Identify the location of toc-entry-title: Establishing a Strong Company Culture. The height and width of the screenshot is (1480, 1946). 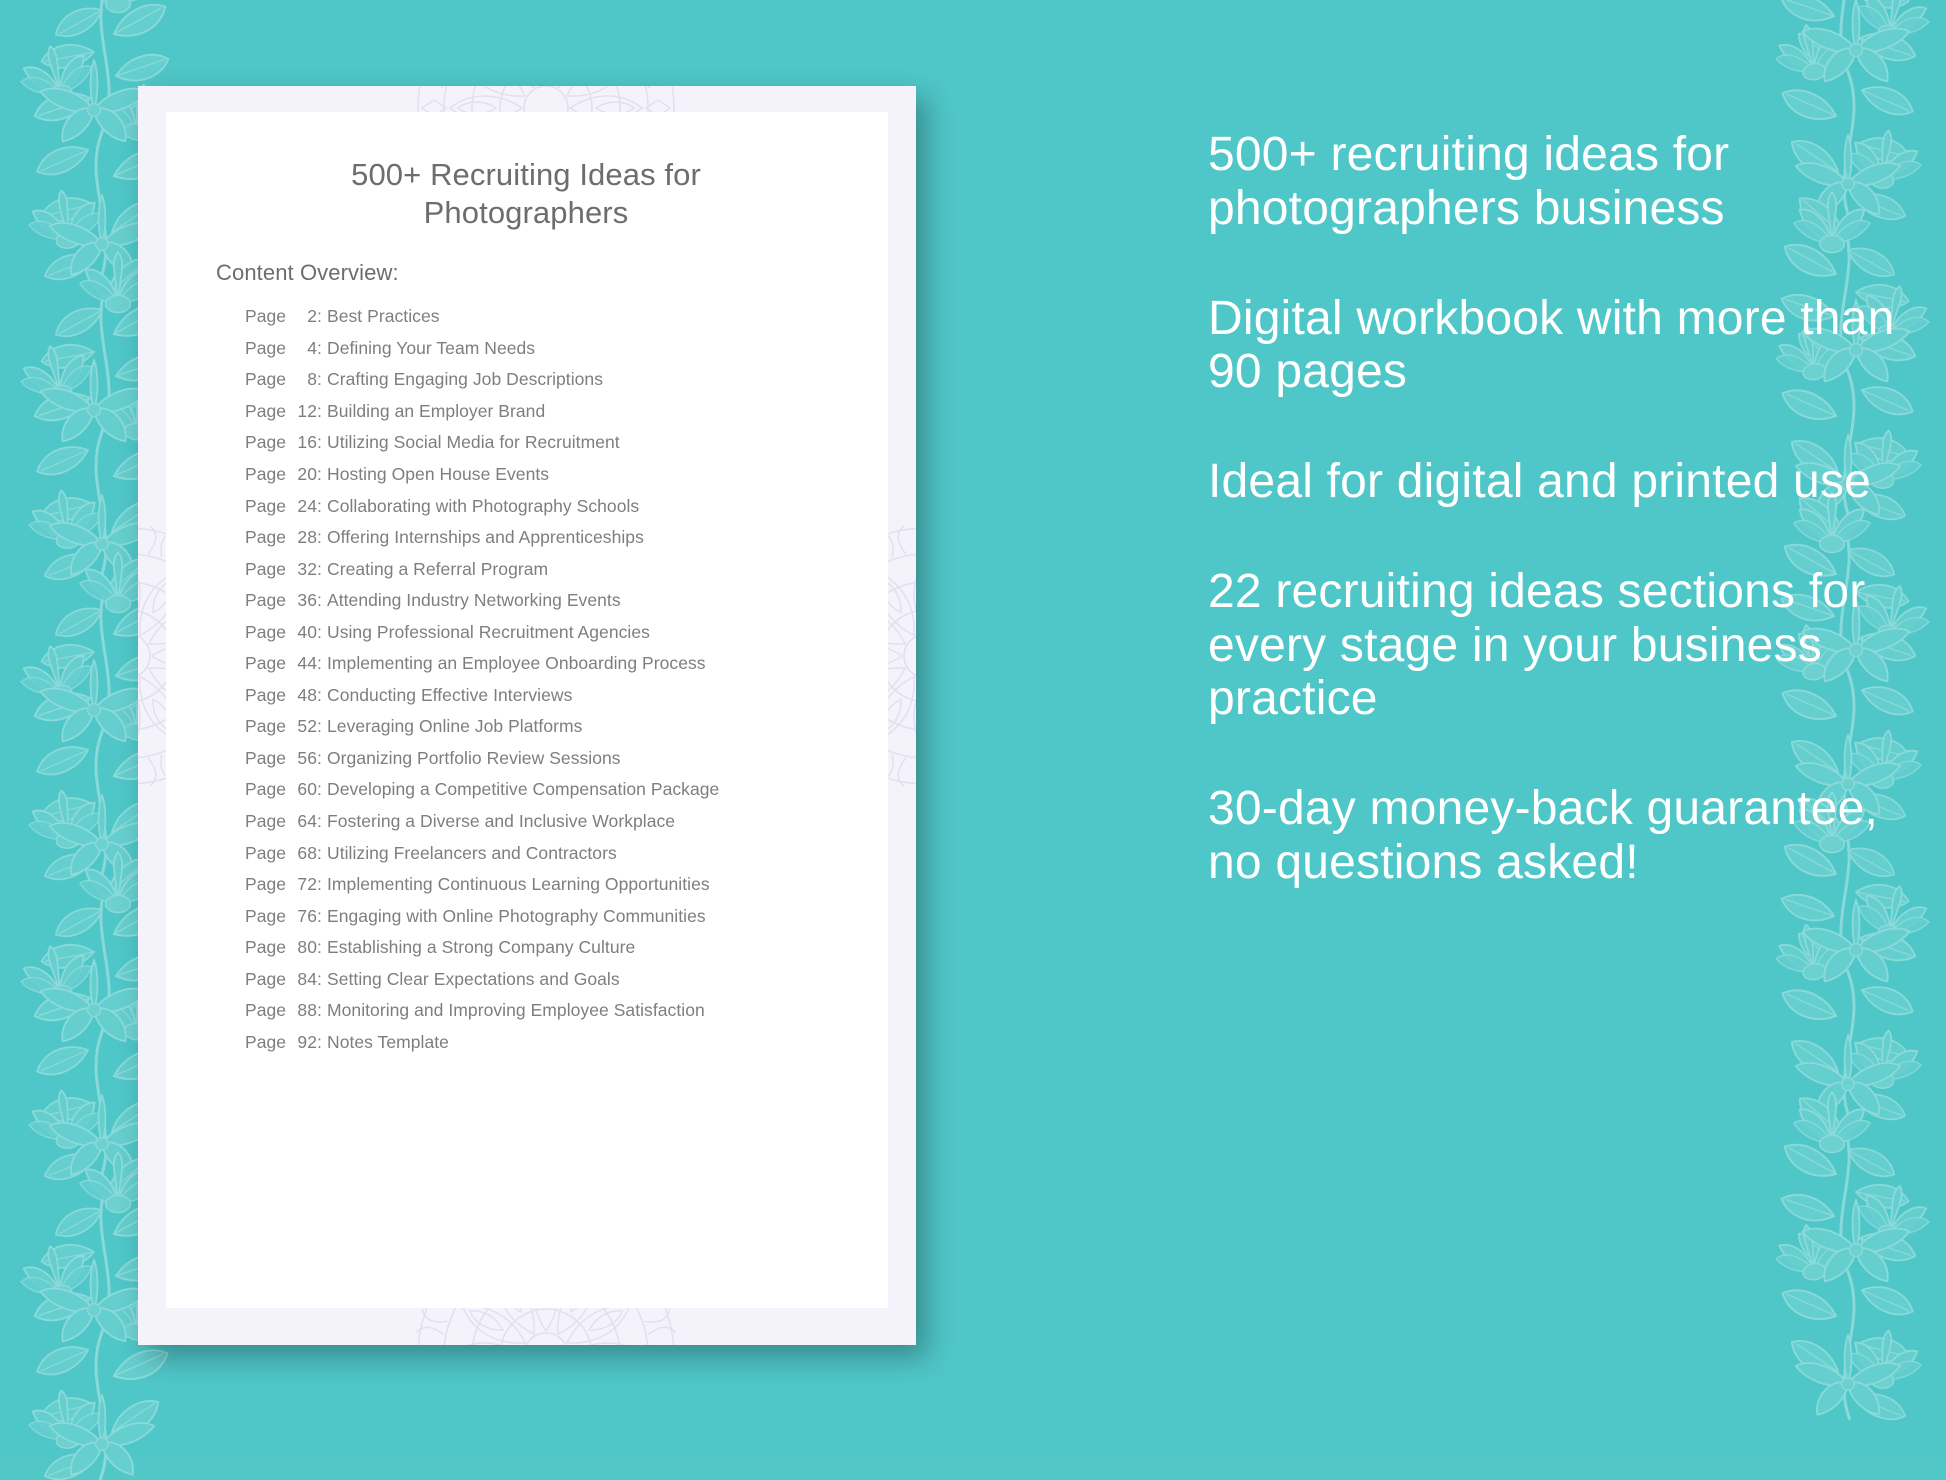
(481, 947).